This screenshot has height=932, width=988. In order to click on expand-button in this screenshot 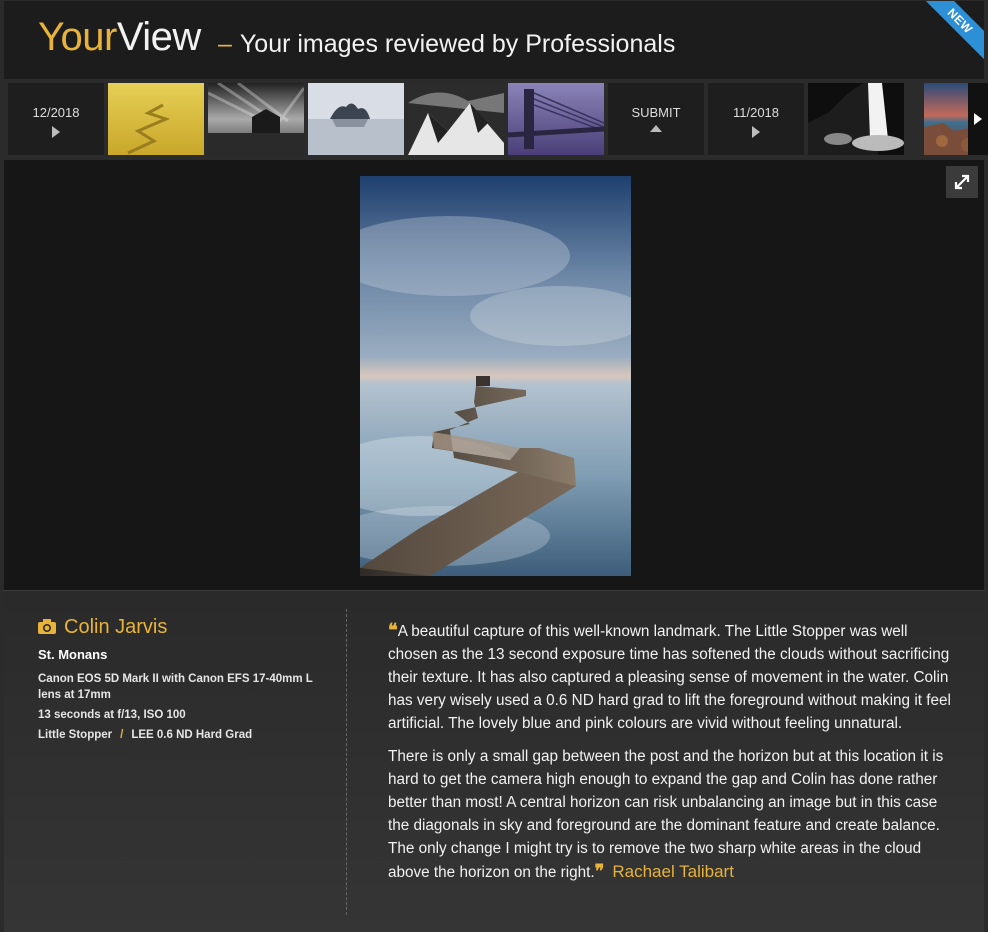, I will do `click(962, 182)`.